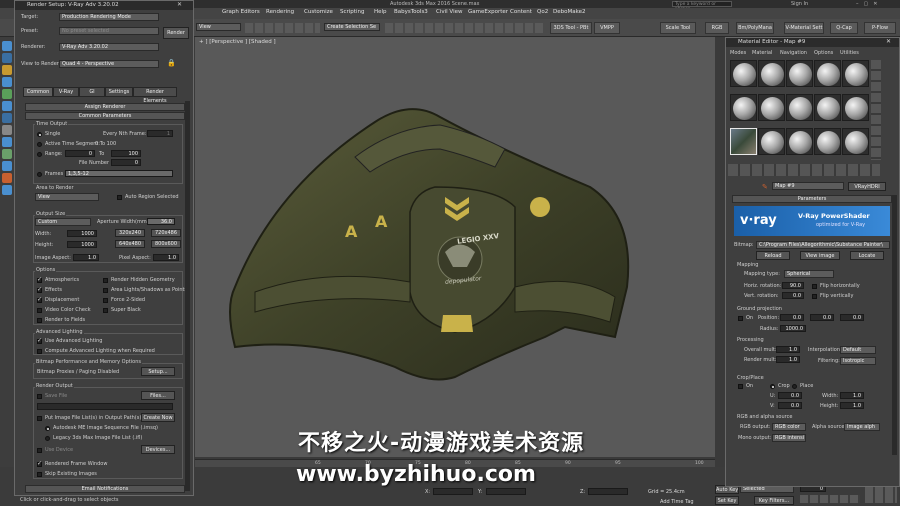 This screenshot has width=900, height=506. Describe the element at coordinates (677, 502) in the screenshot. I see `add-time-tag-button: Add Time Tag` at that location.